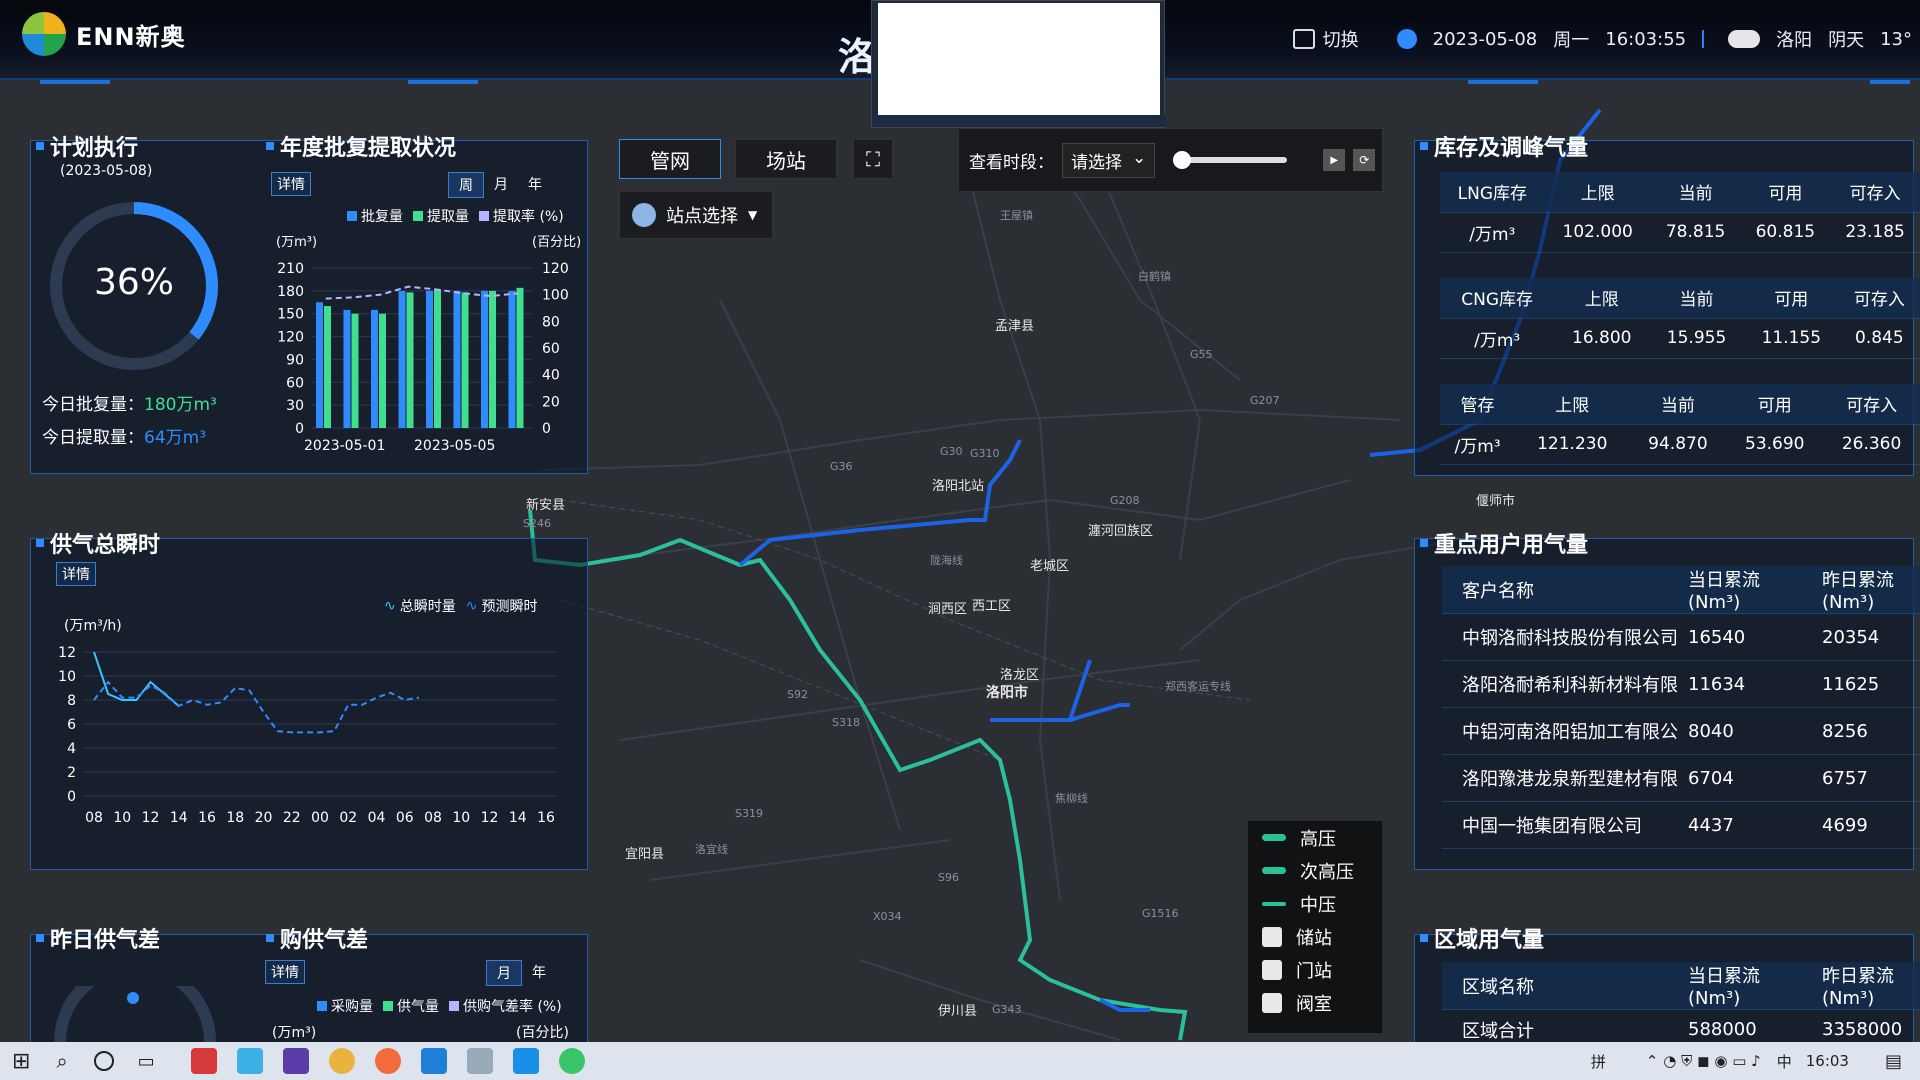 This screenshot has height=1080, width=1920. What do you see at coordinates (180, 405) in the screenshot?
I see `approved-value: 180万m³` at bounding box center [180, 405].